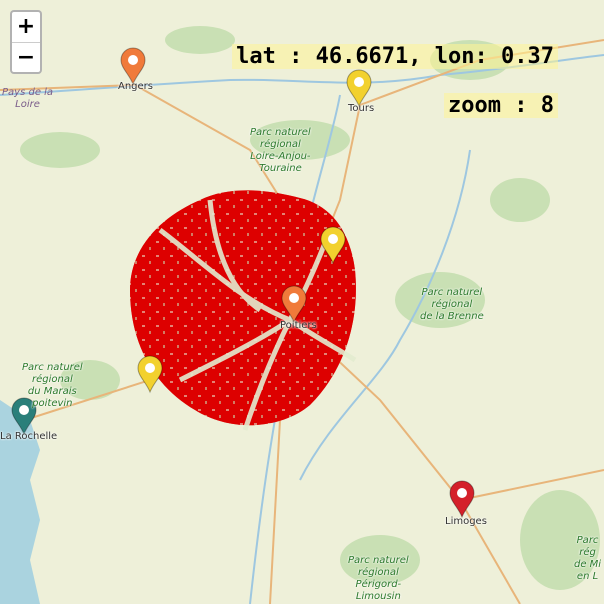 Image resolution: width=604 pixels, height=604 pixels. I want to click on zoom-readout: zoom : 8, so click(501, 105).